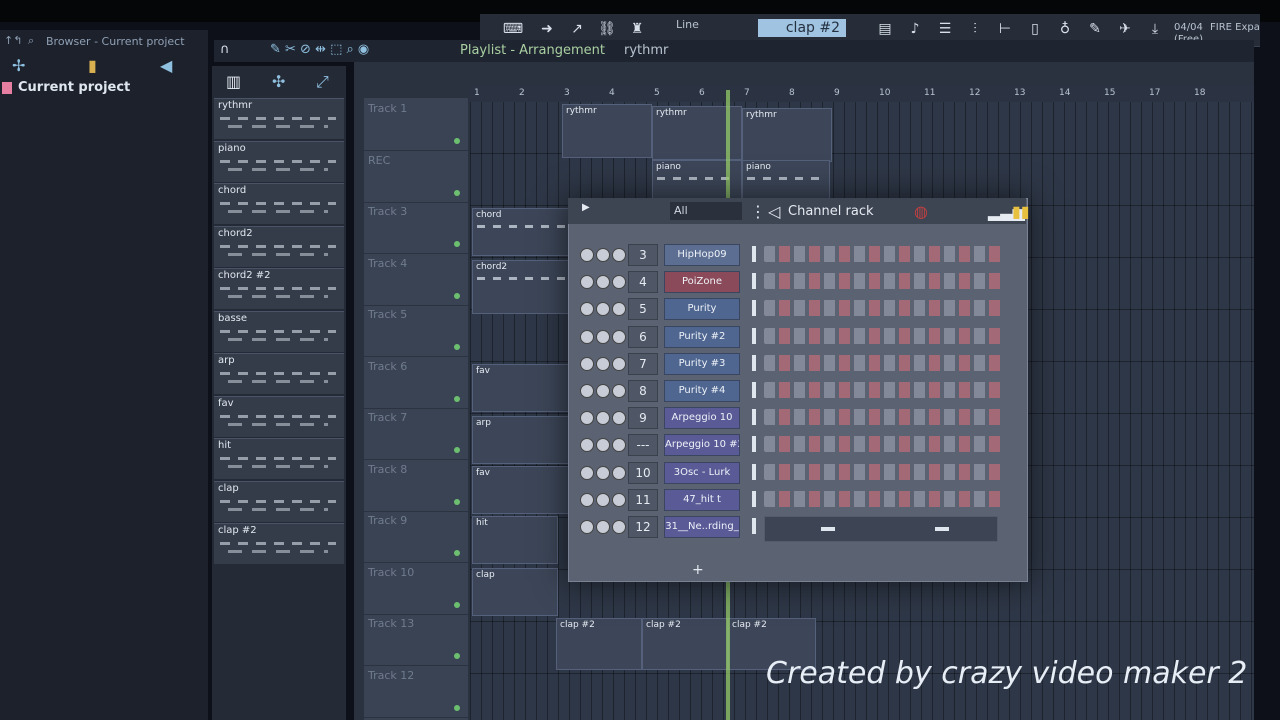  Describe the element at coordinates (513, 29) in the screenshot. I see `keyboard-icon: ⌨` at that location.